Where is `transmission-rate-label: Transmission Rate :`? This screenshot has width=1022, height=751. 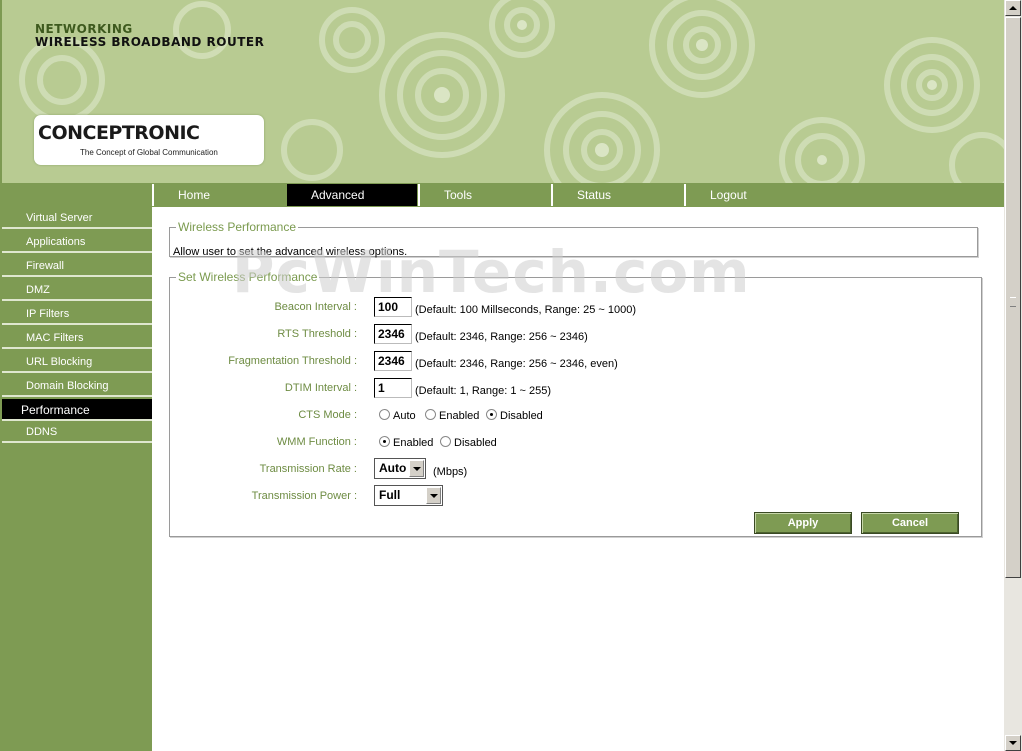
transmission-rate-label: Transmission Rate : is located at coordinates (308, 469).